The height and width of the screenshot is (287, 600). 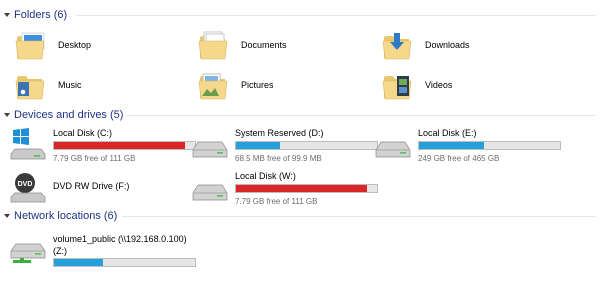 I want to click on drive-name: Local Disk (W:), so click(x=265, y=176).